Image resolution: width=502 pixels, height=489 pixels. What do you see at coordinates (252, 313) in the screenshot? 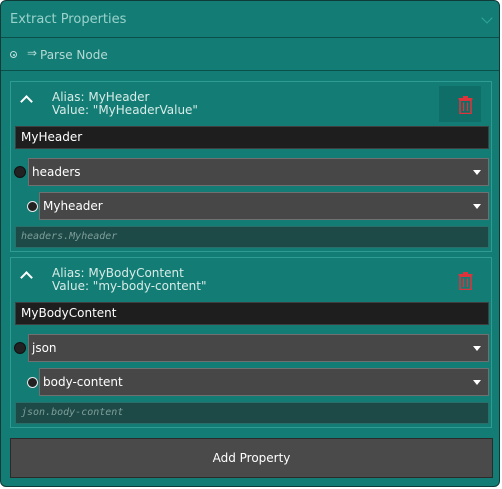
I see `property-name-input: MyBodyContent` at bounding box center [252, 313].